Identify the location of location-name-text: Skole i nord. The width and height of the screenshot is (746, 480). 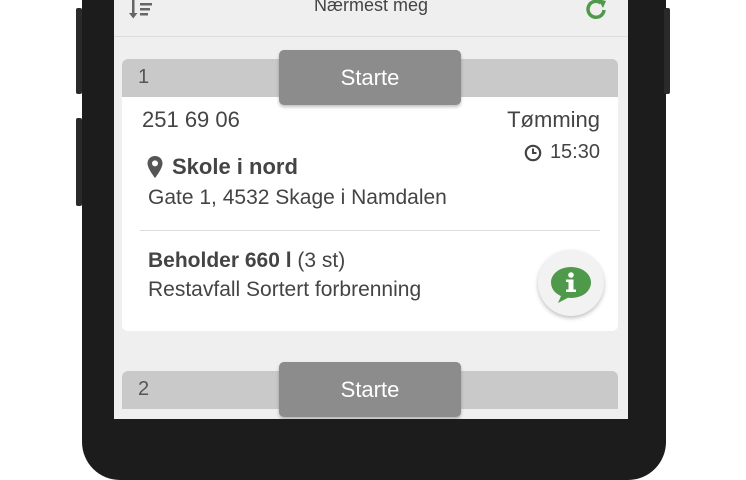
(235, 166).